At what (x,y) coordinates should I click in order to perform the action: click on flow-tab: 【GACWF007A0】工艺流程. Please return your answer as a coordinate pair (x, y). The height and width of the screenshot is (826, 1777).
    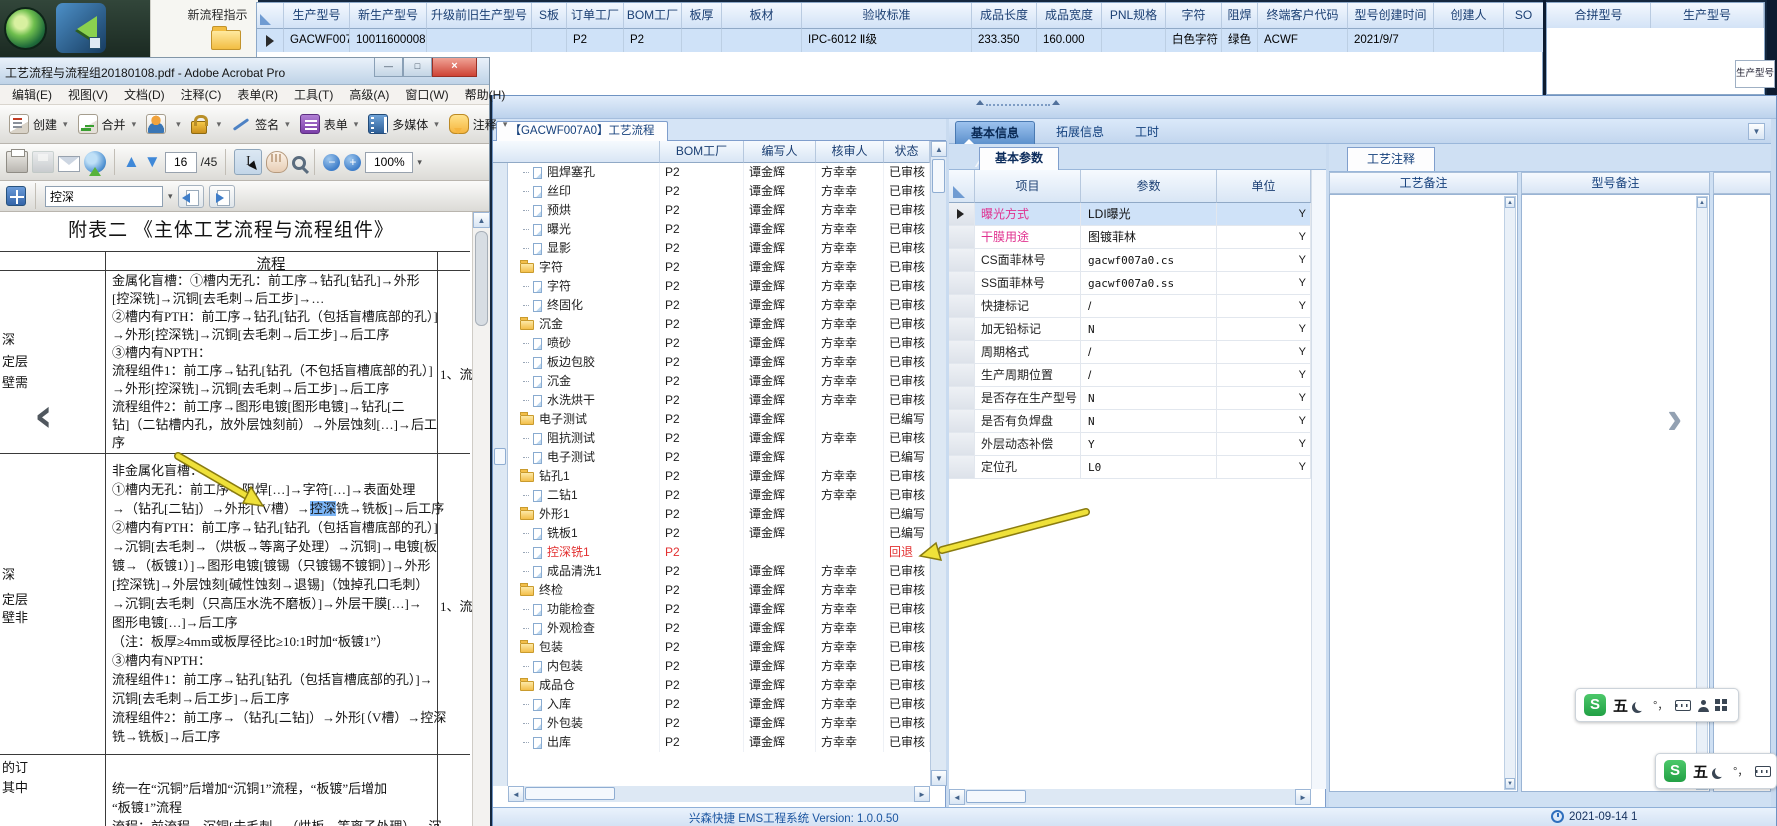
    Looking at the image, I should click on (582, 131).